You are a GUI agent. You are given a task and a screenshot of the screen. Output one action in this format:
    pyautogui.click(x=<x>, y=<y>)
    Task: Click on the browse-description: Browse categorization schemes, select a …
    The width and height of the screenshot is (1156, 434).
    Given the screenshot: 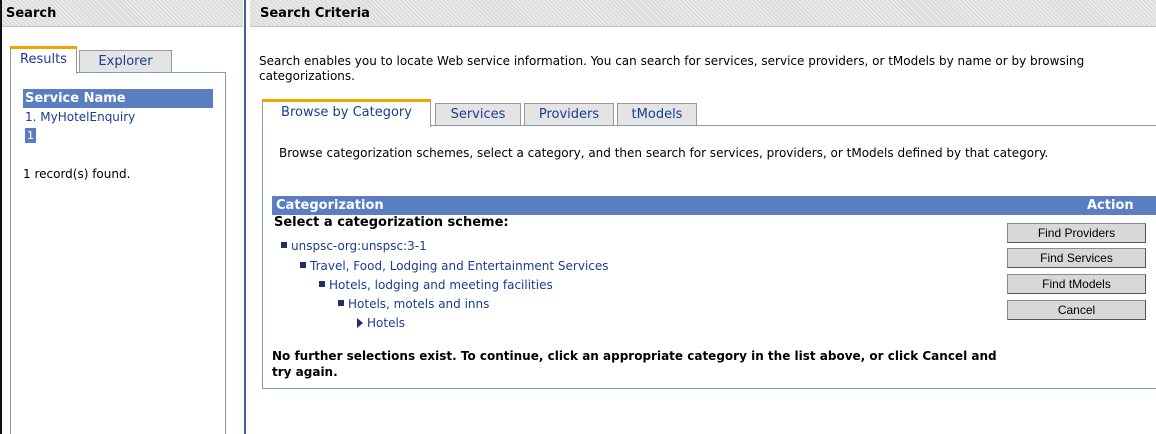 What is the action you would take?
    pyautogui.click(x=664, y=153)
    